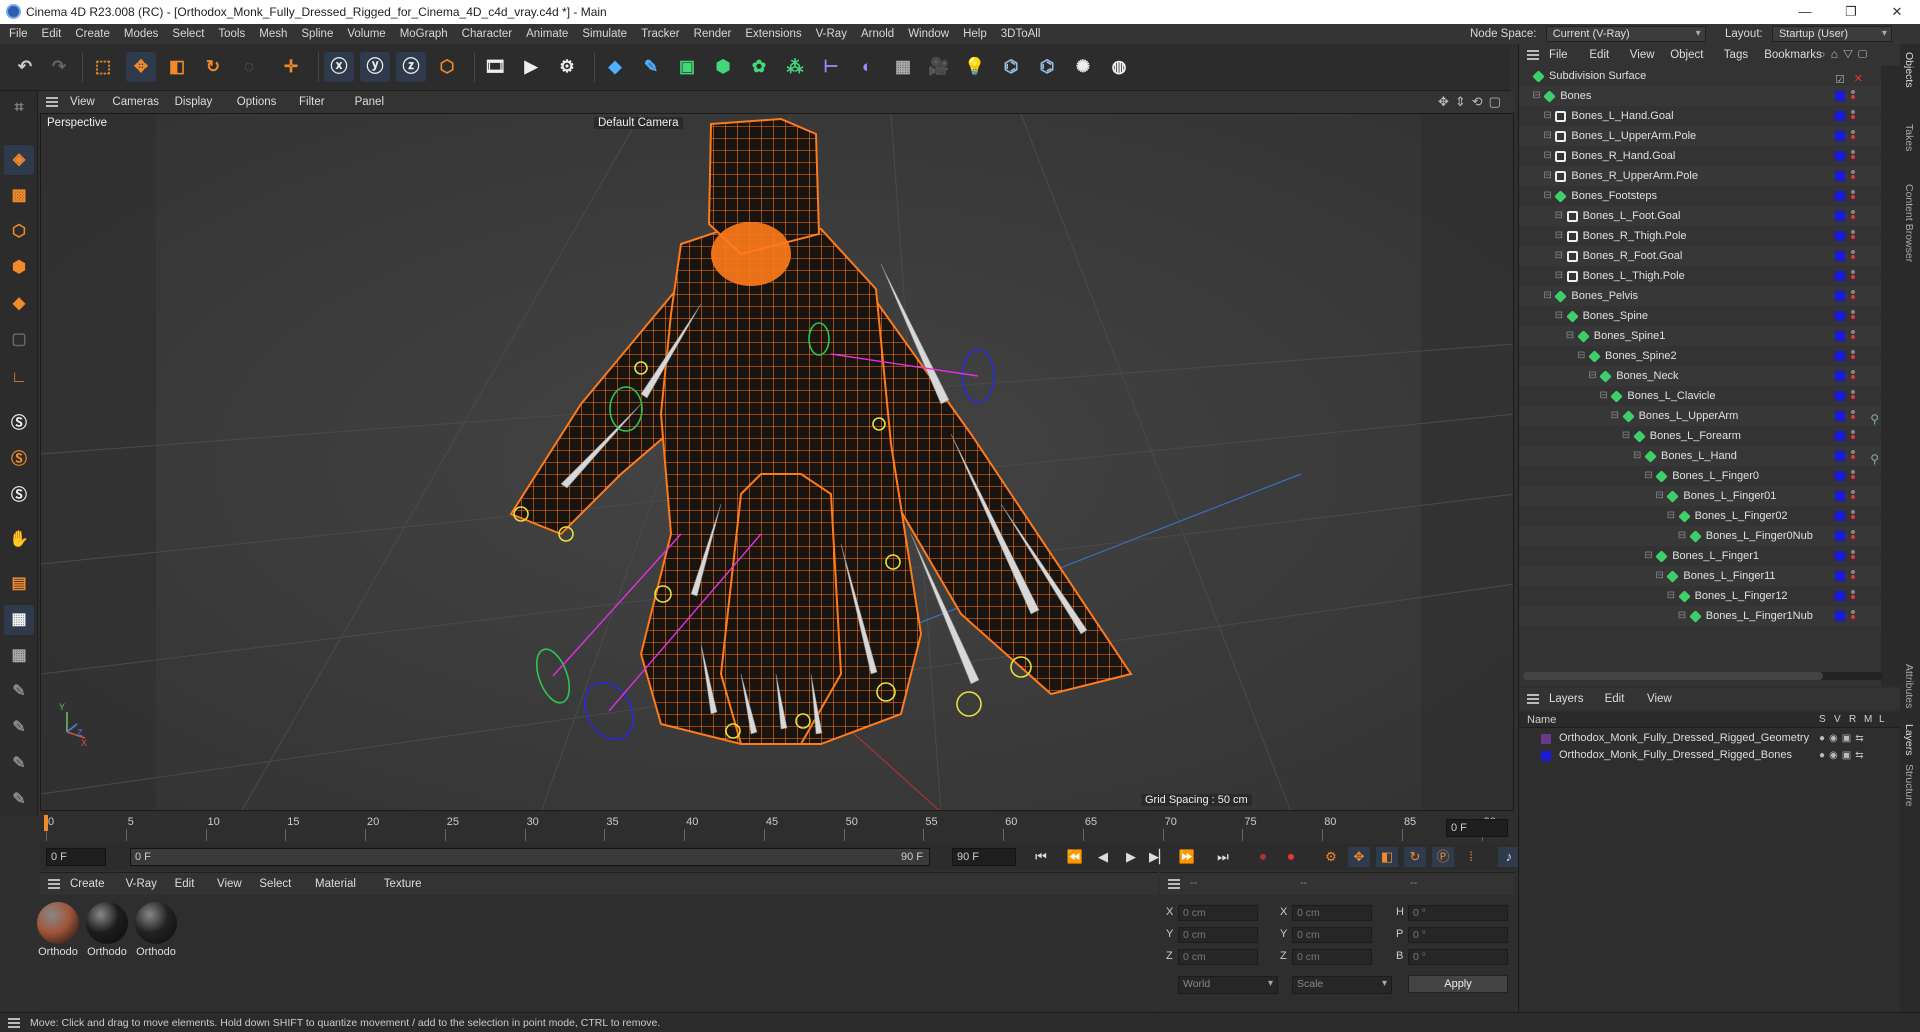 The width and height of the screenshot is (1920, 1032). Describe the element at coordinates (141, 67) in the screenshot. I see `move-tool-icon: ✥` at that location.